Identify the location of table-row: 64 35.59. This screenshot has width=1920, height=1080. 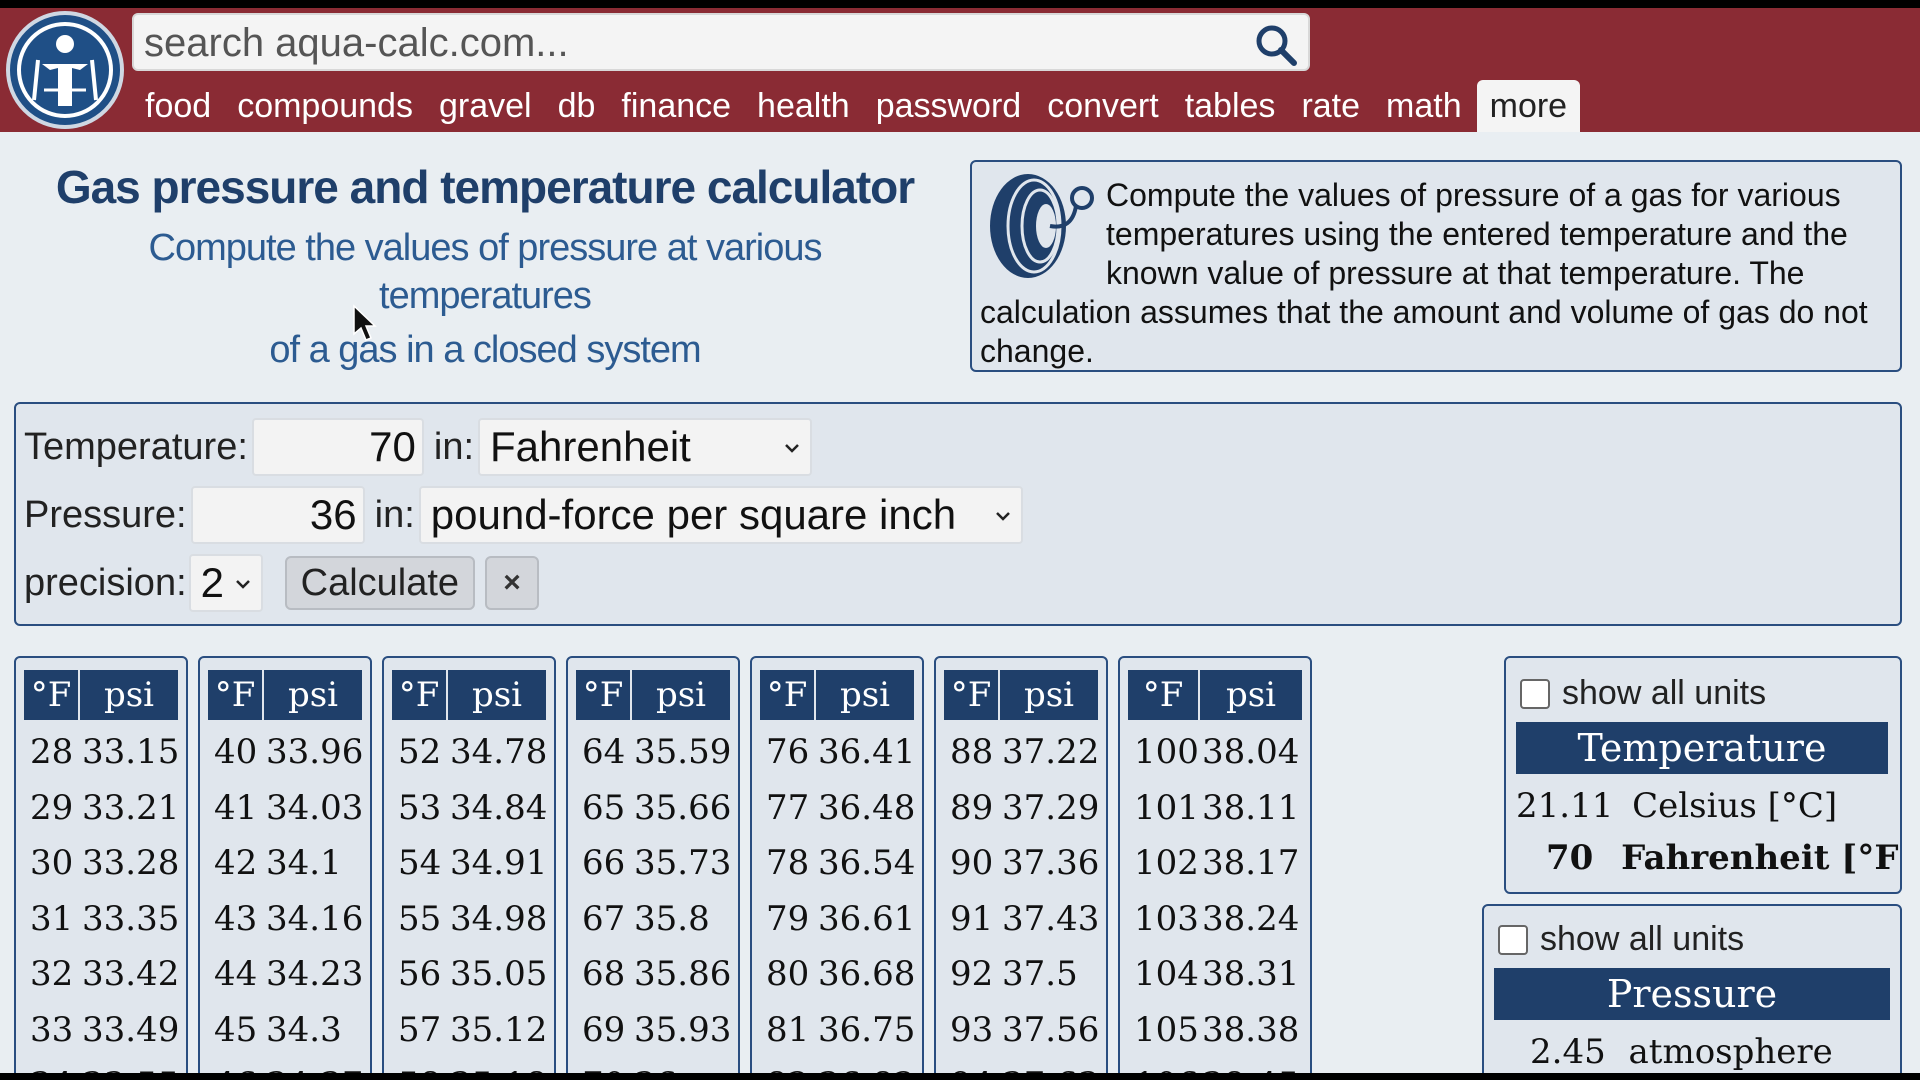
(653, 752).